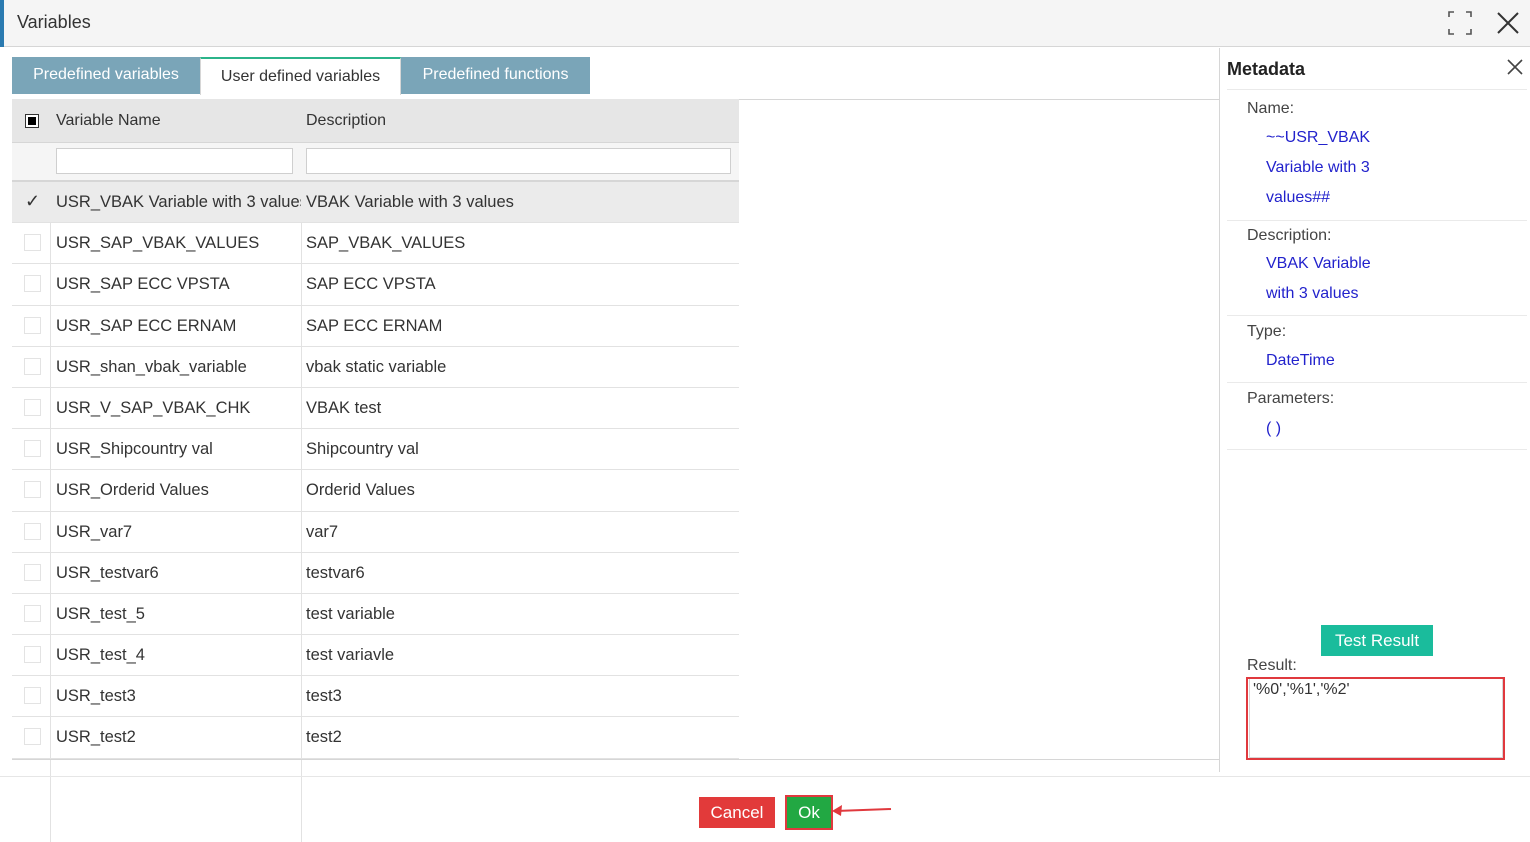  Describe the element at coordinates (375, 532) in the screenshot. I see `table-row: USR_var7 var7` at that location.